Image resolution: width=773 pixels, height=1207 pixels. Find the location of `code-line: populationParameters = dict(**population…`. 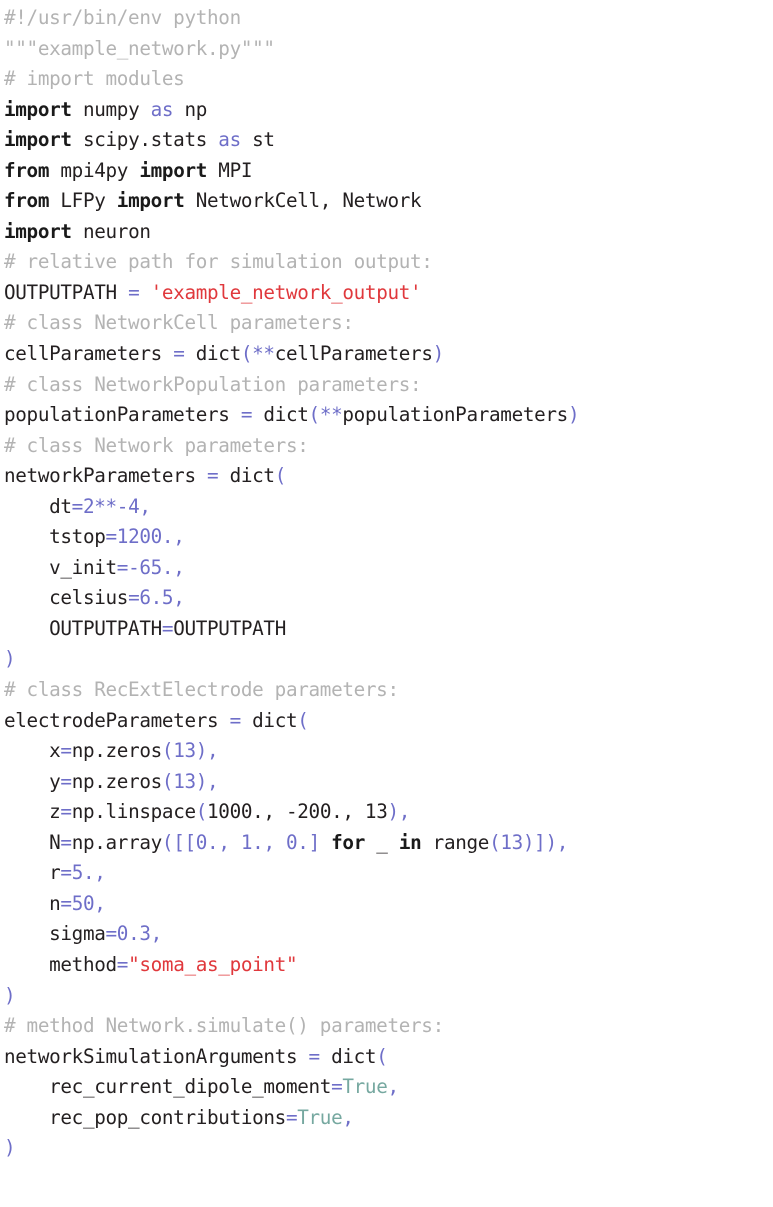

code-line: populationParameters = dict(**population… is located at coordinates (388, 415).